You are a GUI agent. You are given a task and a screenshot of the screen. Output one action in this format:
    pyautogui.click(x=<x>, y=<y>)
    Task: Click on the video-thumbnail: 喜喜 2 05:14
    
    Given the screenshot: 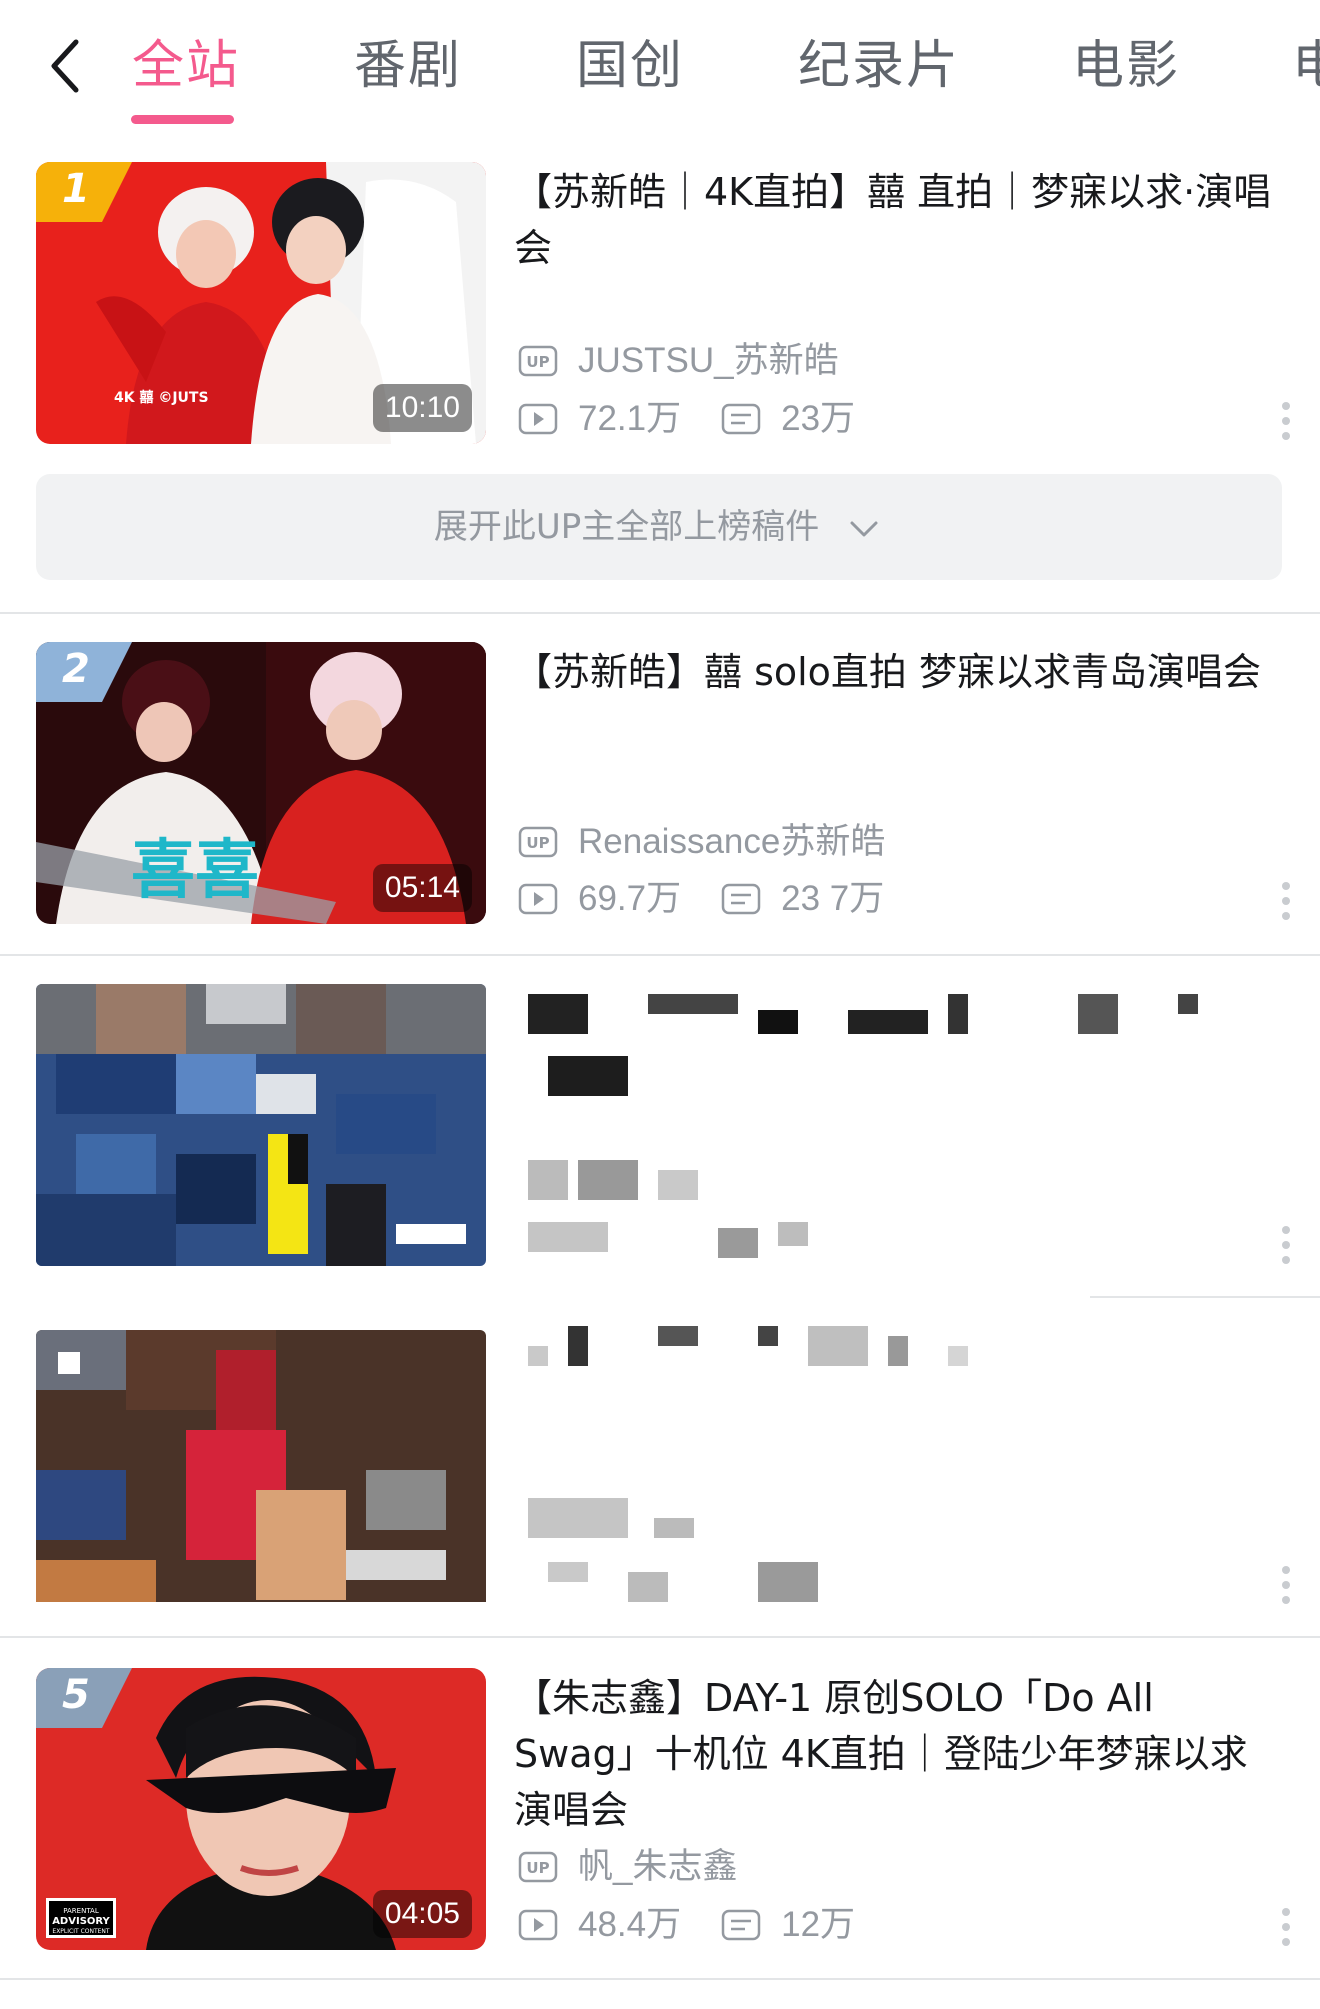 What is the action you would take?
    pyautogui.click(x=261, y=783)
    